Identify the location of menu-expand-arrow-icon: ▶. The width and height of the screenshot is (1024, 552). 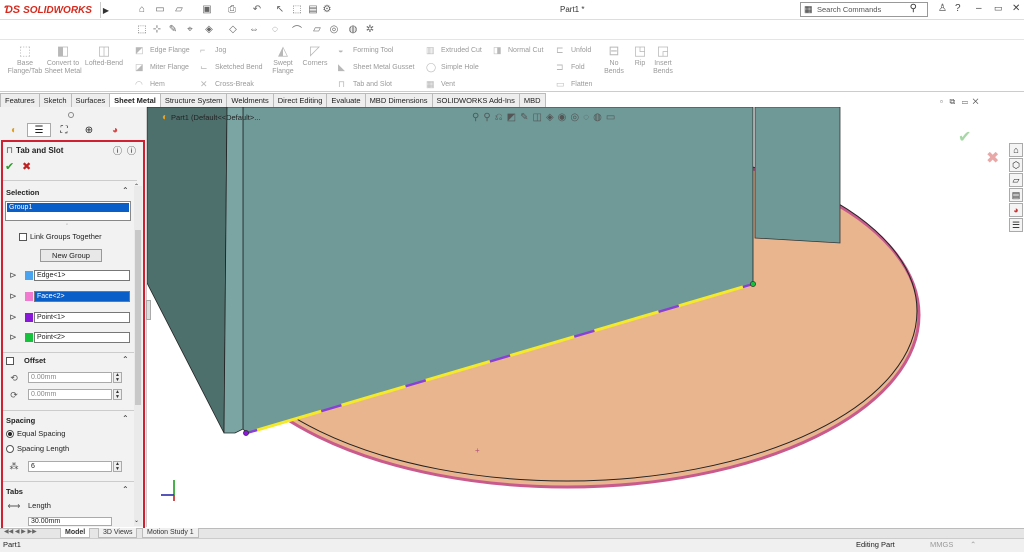
(105, 10).